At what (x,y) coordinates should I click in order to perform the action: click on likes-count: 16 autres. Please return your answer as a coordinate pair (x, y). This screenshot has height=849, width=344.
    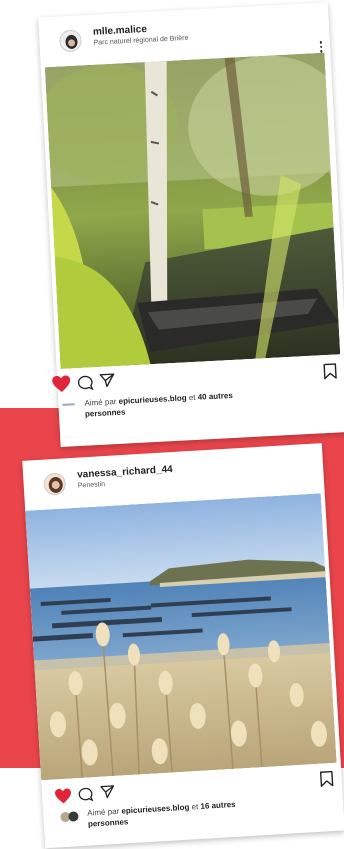
    Looking at the image, I should click on (218, 805).